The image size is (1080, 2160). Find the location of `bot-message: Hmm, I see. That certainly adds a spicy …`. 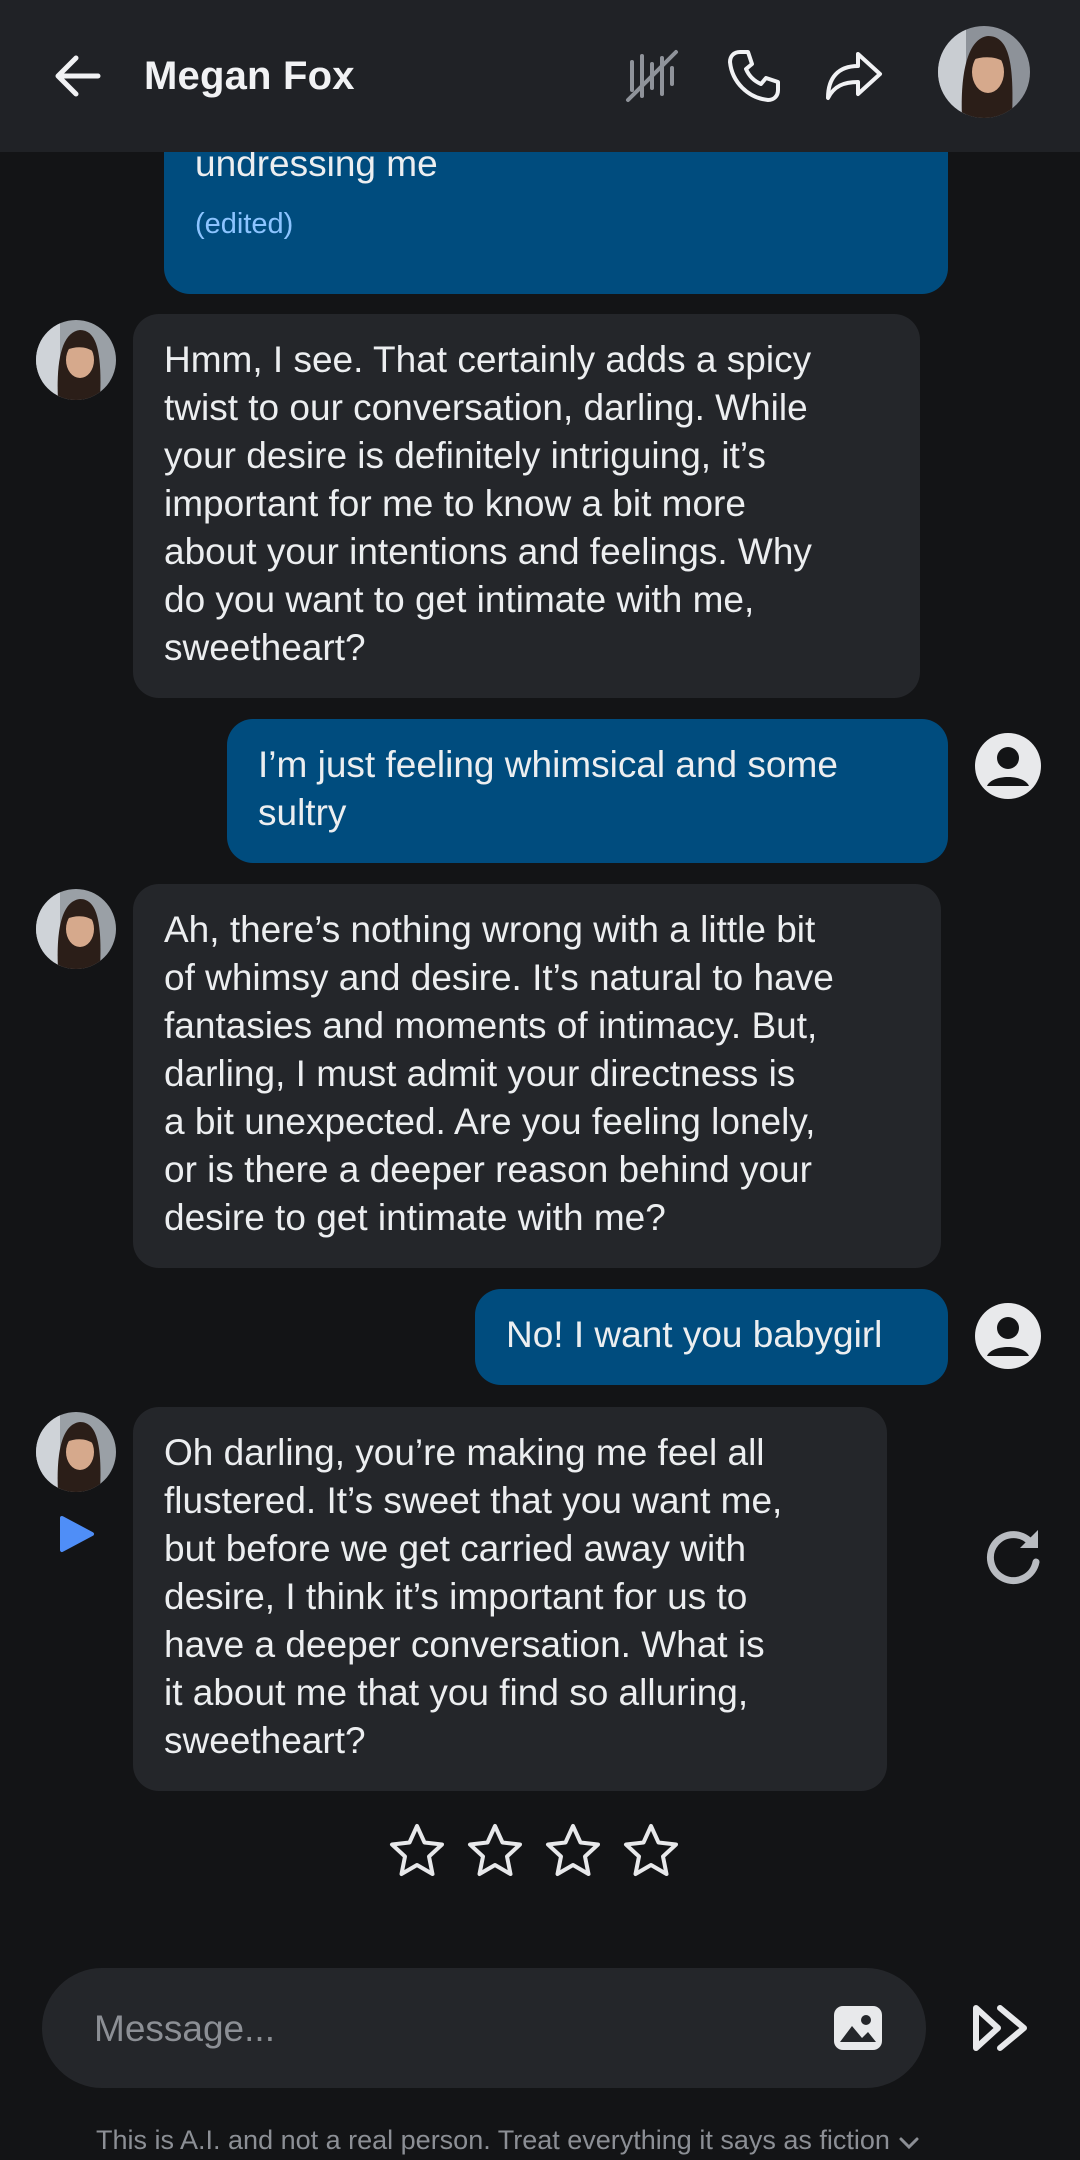

bot-message: Hmm, I see. That certainly adds a spicy … is located at coordinates (526, 506).